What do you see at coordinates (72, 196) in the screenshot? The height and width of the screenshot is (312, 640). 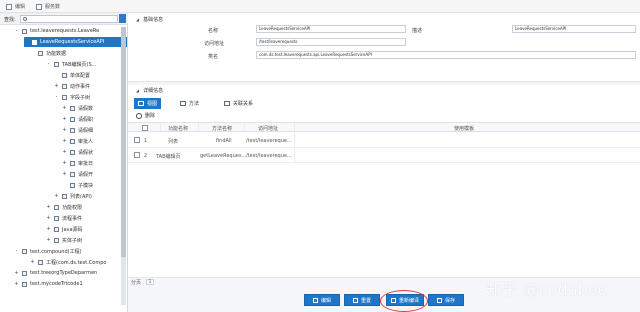 I see `tree-node: + 列表(API)` at bounding box center [72, 196].